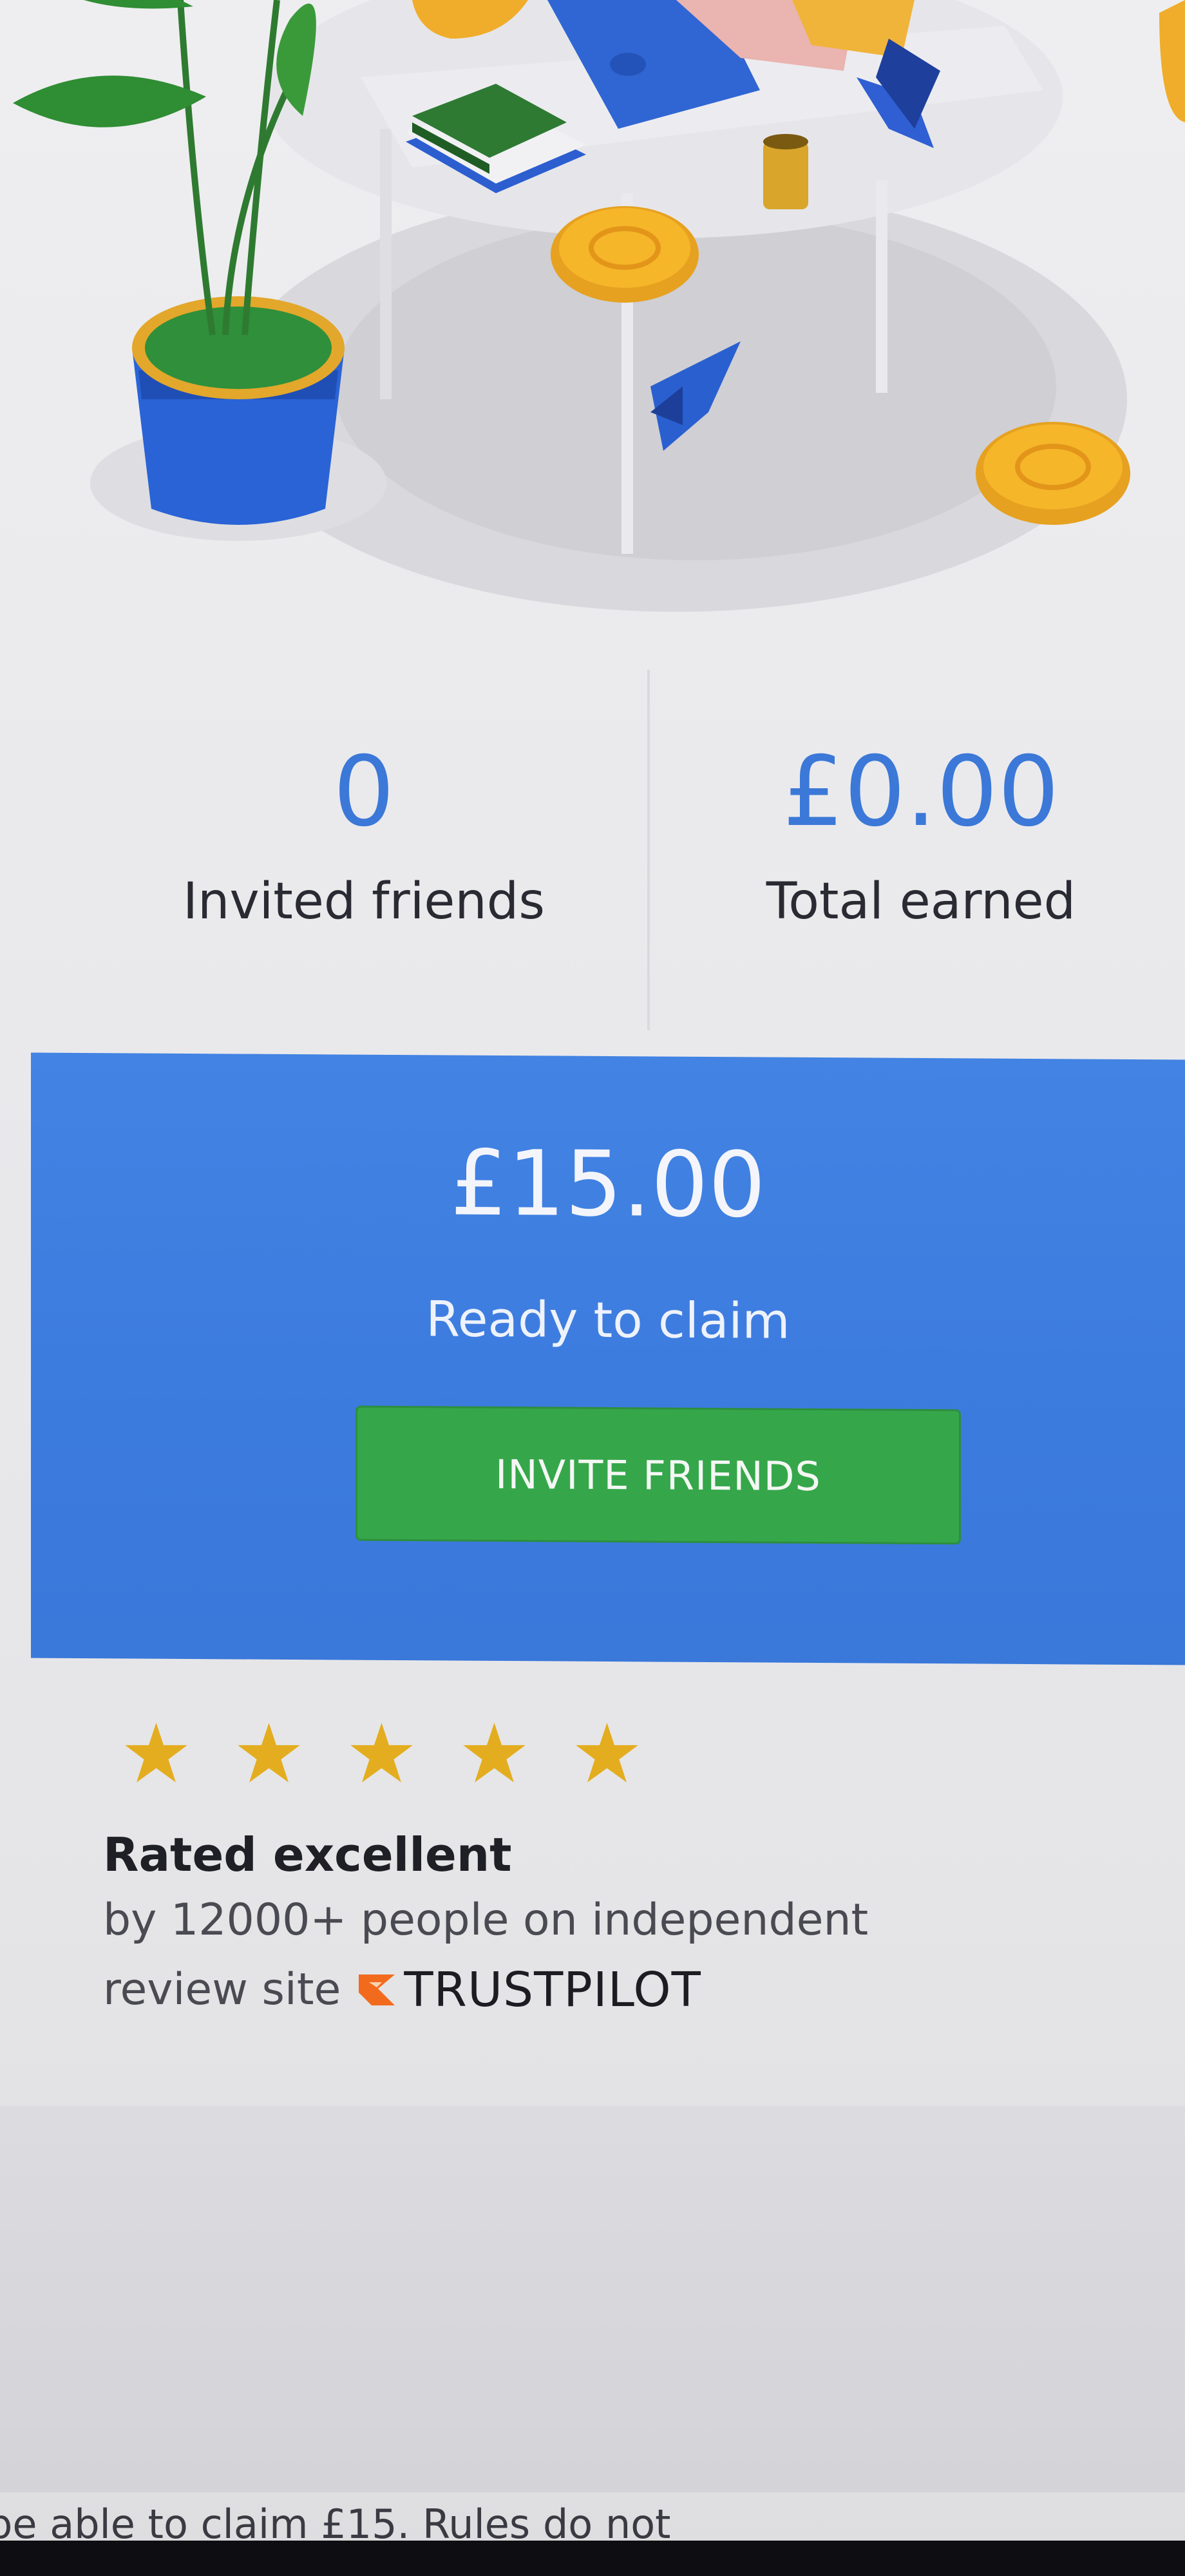 The height and width of the screenshot is (2576, 1185). I want to click on claim-caption: Ready to claim, so click(608, 1320).